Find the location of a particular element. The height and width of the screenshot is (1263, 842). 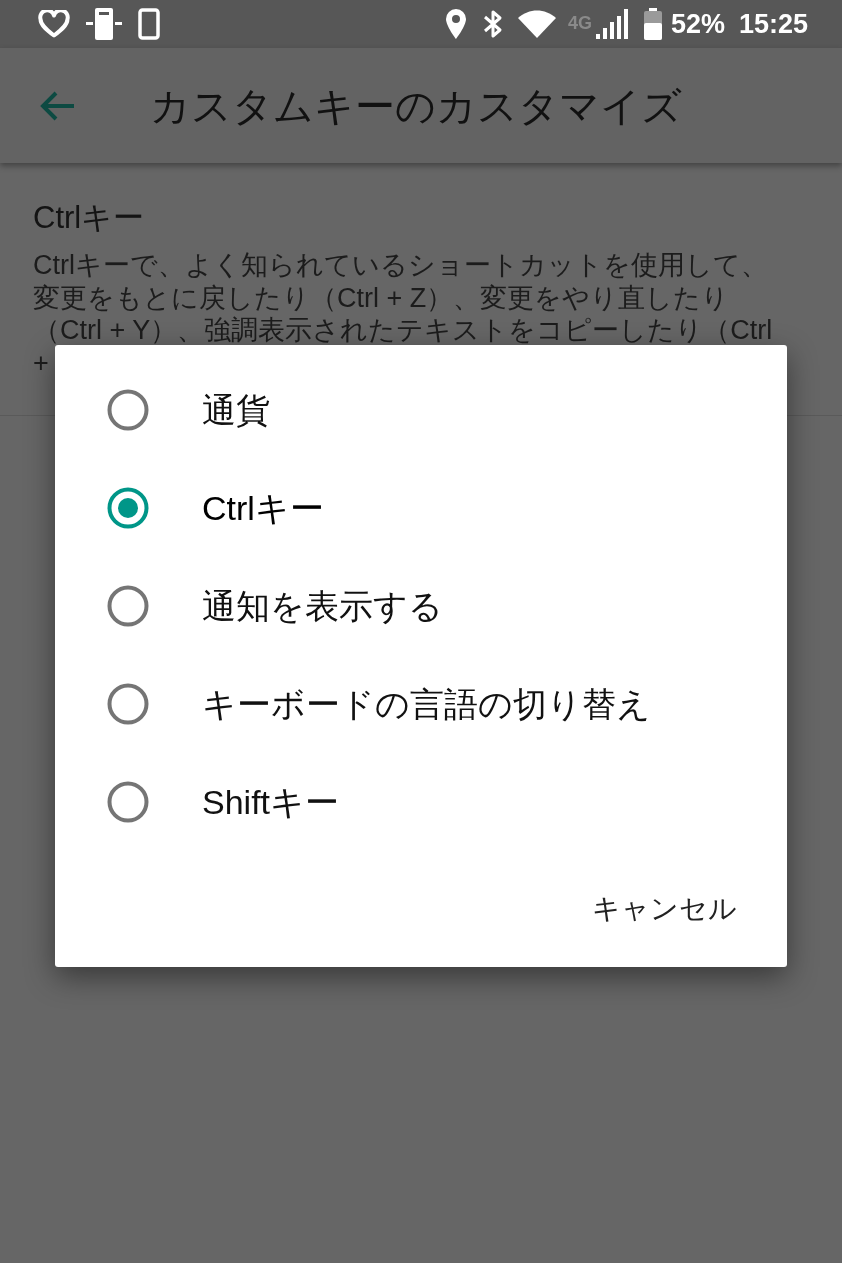

preference-title: Ctrlキー is located at coordinates (89, 218).